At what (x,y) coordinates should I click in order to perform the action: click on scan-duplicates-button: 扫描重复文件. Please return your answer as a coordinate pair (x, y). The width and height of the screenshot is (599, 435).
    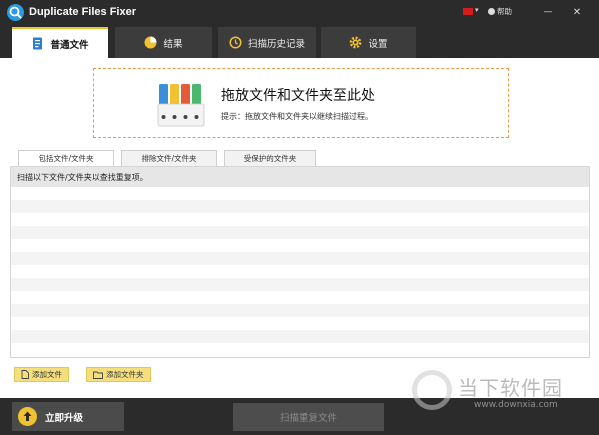
    Looking at the image, I should click on (308, 417).